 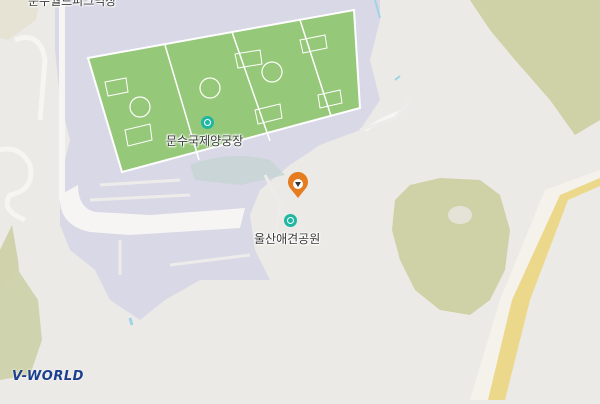 I want to click on clearing-area, so click(x=460, y=215).